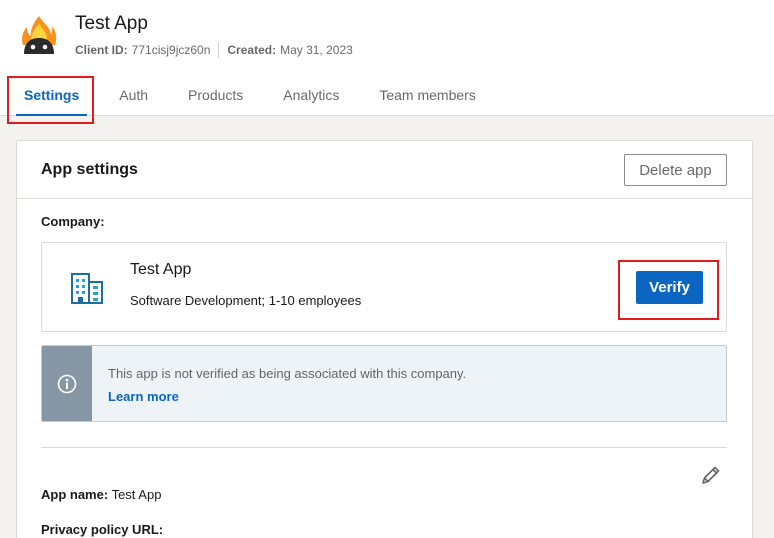 This screenshot has height=538, width=774. What do you see at coordinates (161, 269) in the screenshot?
I see `company-name: Test App` at bounding box center [161, 269].